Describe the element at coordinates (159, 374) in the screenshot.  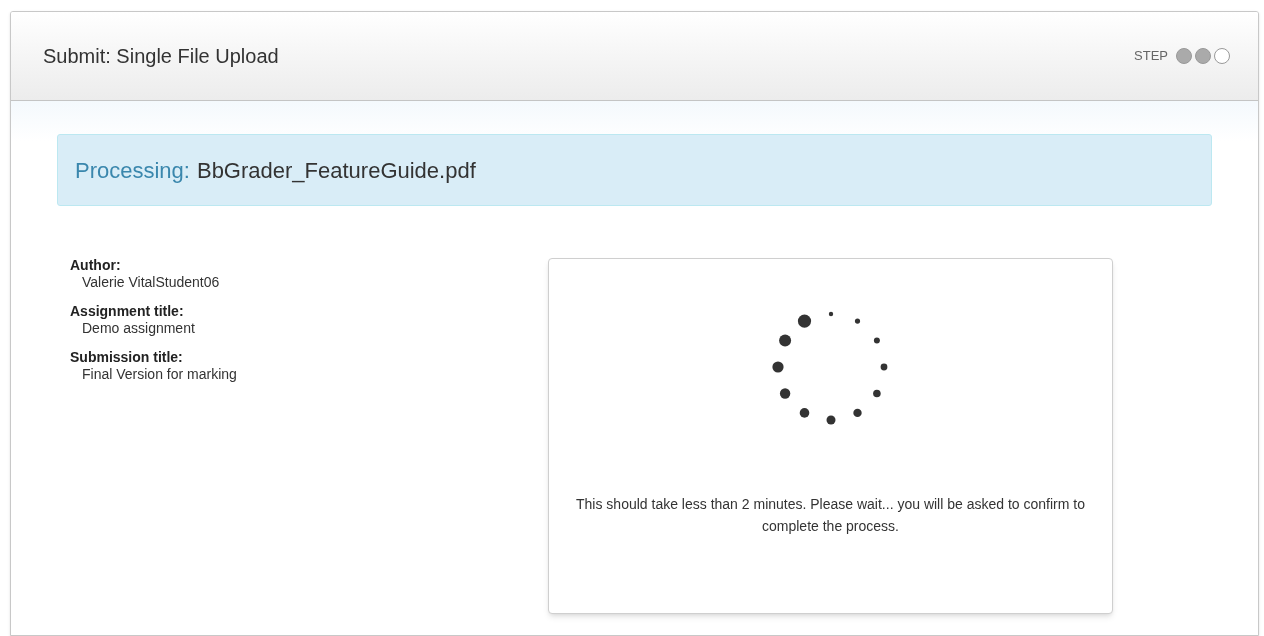
I see `detail-value: Final Version for marking` at that location.